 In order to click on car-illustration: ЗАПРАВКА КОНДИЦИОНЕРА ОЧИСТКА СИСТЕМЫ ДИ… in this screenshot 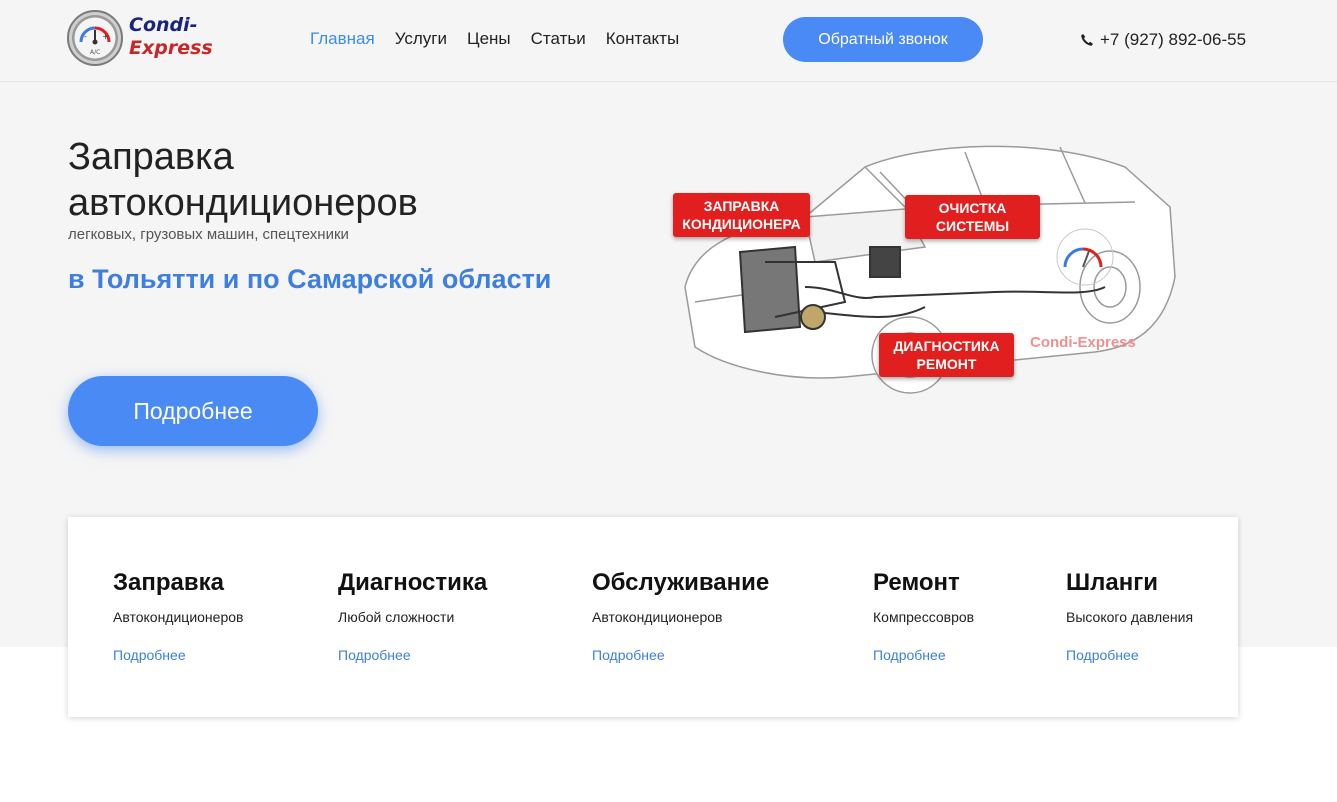, I will do `click(925, 277)`.